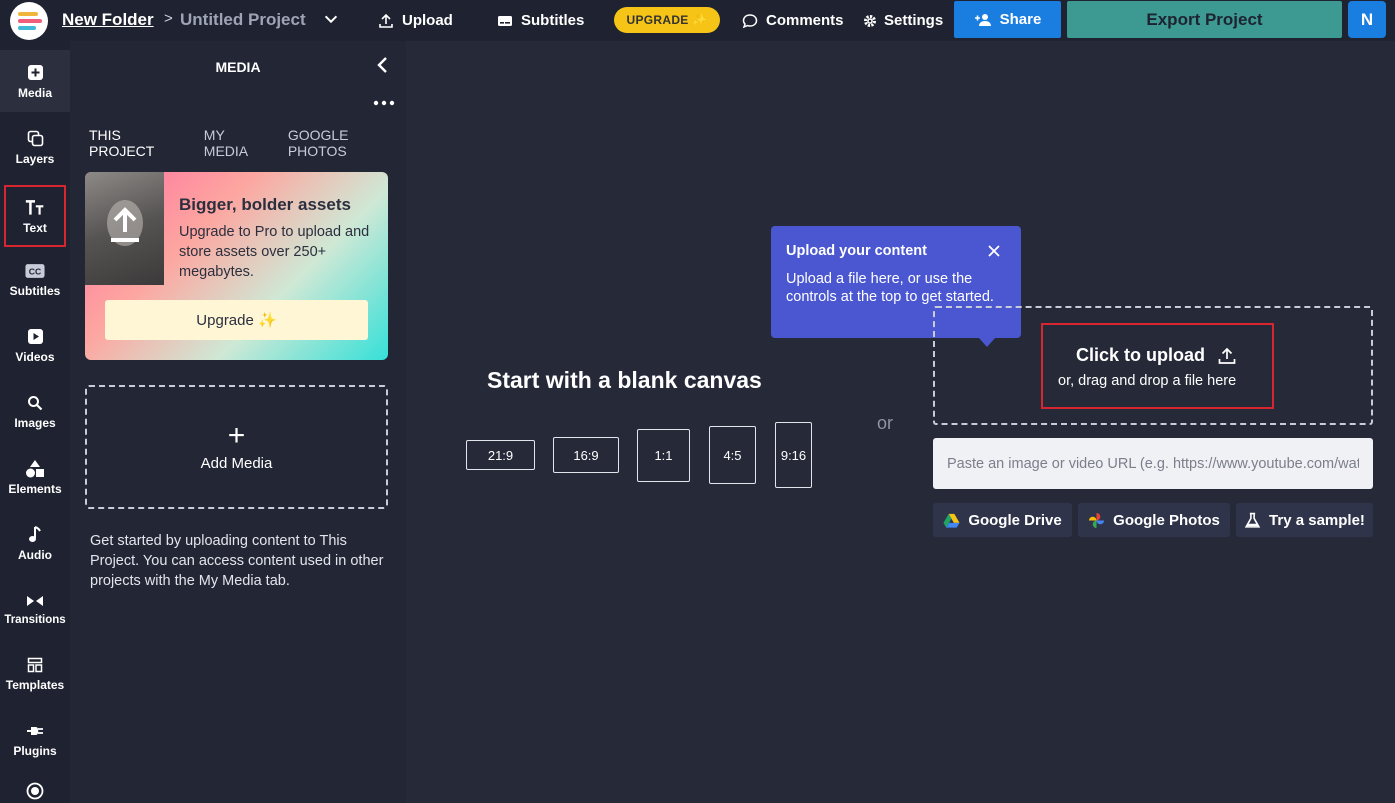  What do you see at coordinates (663, 455) in the screenshot?
I see `ratio-1-1-button: 1:1` at bounding box center [663, 455].